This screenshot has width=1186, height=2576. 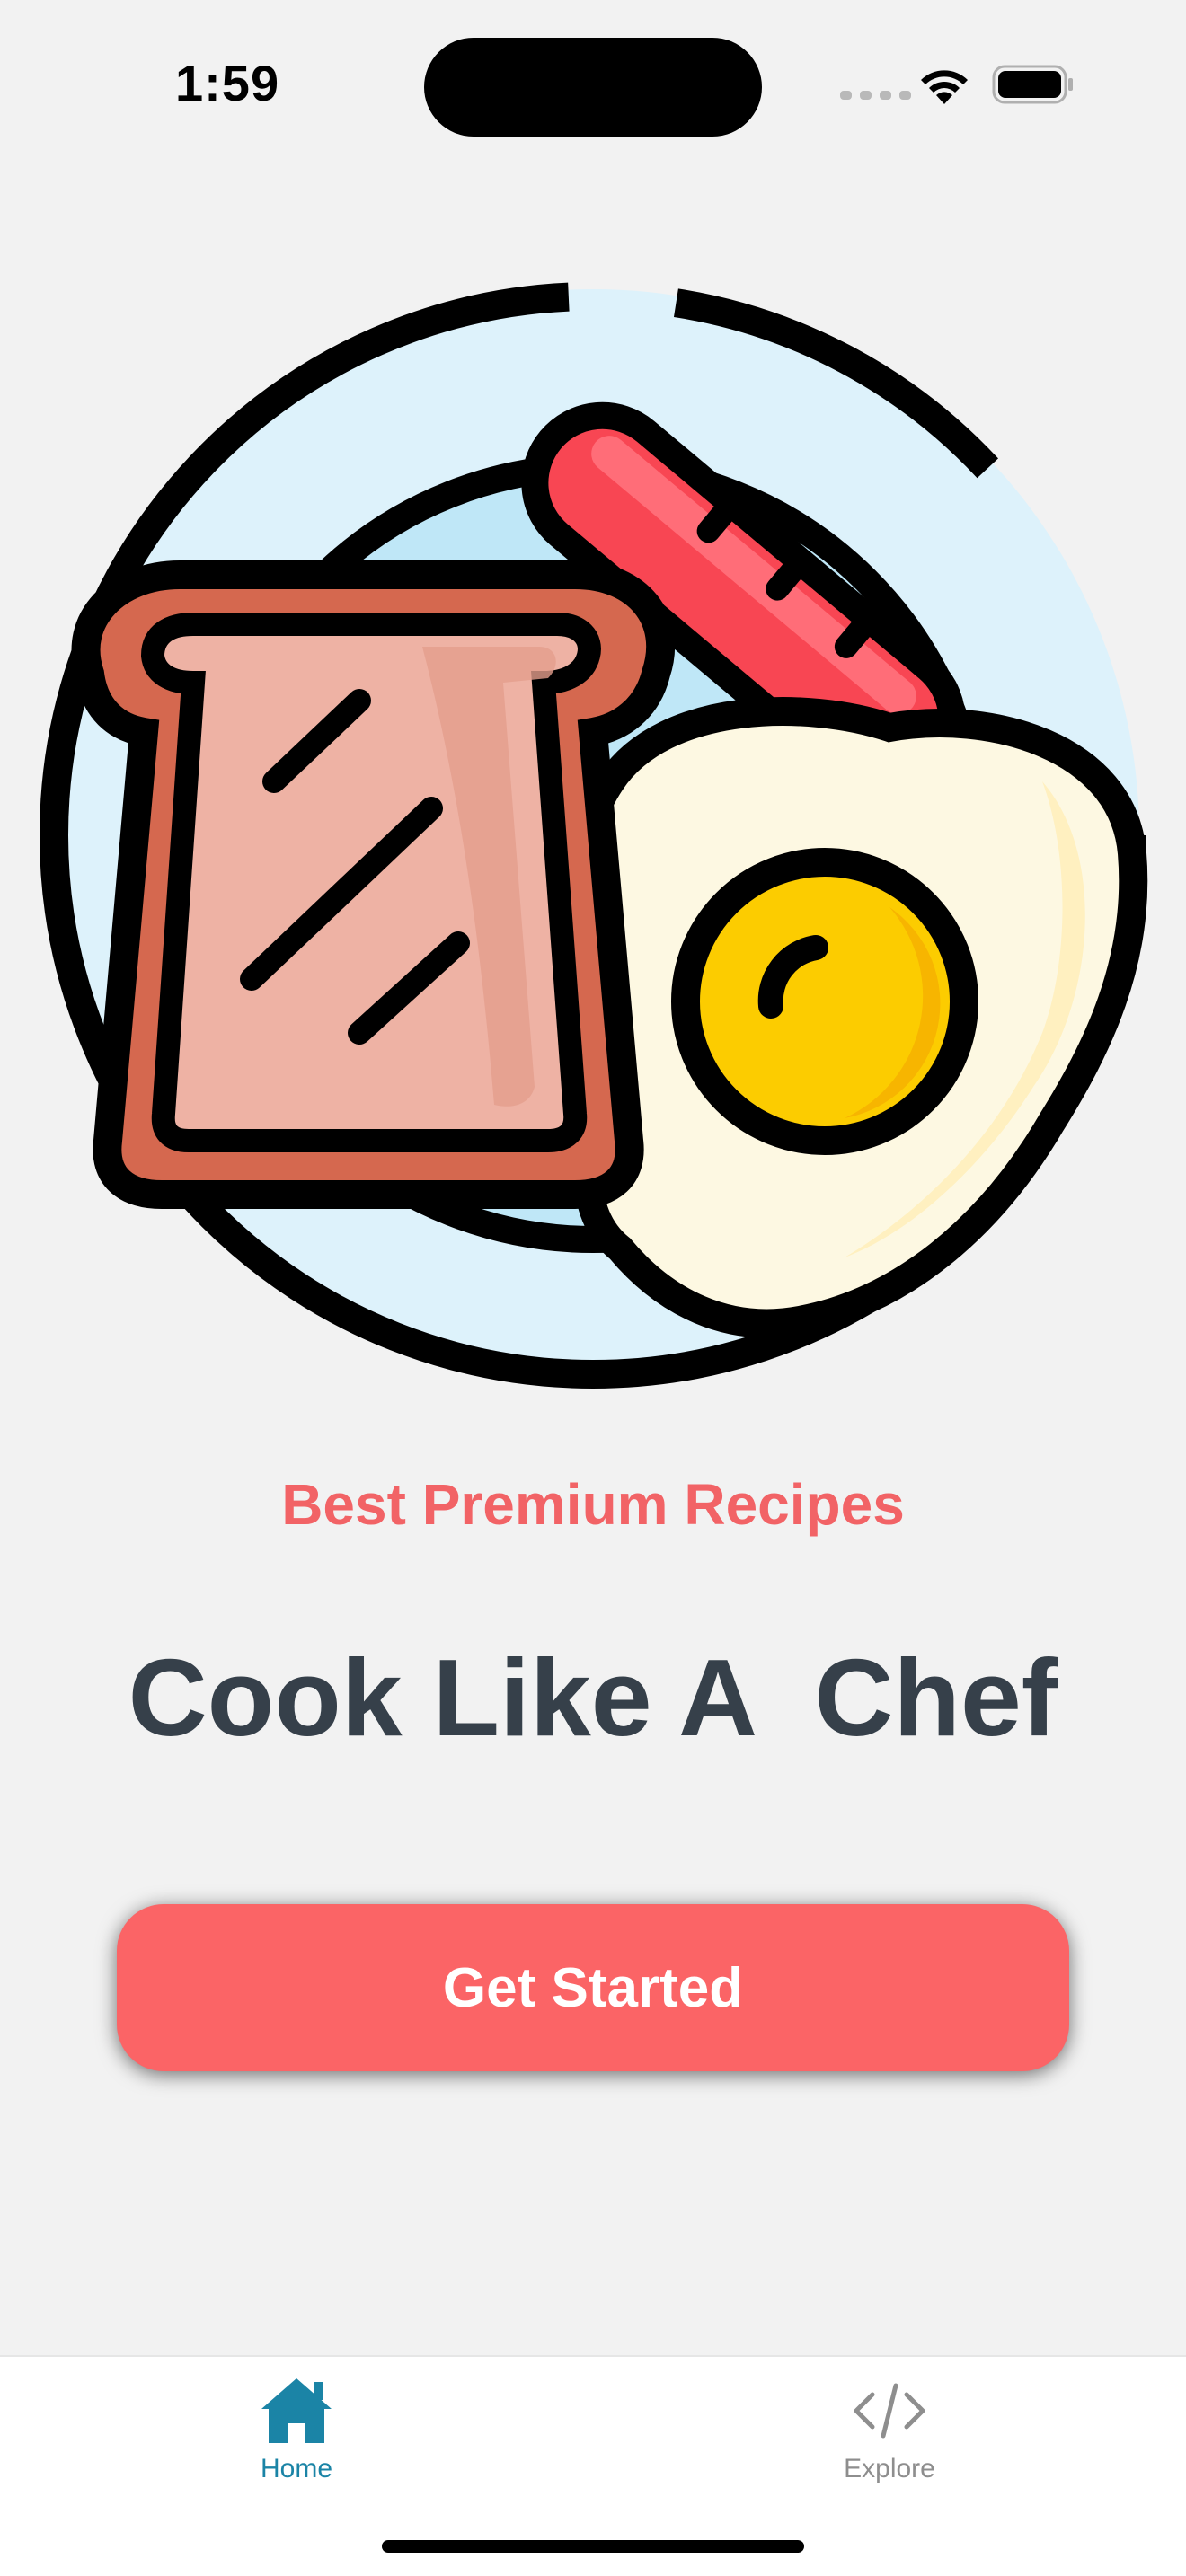 I want to click on battery-icon, so click(x=1032, y=84).